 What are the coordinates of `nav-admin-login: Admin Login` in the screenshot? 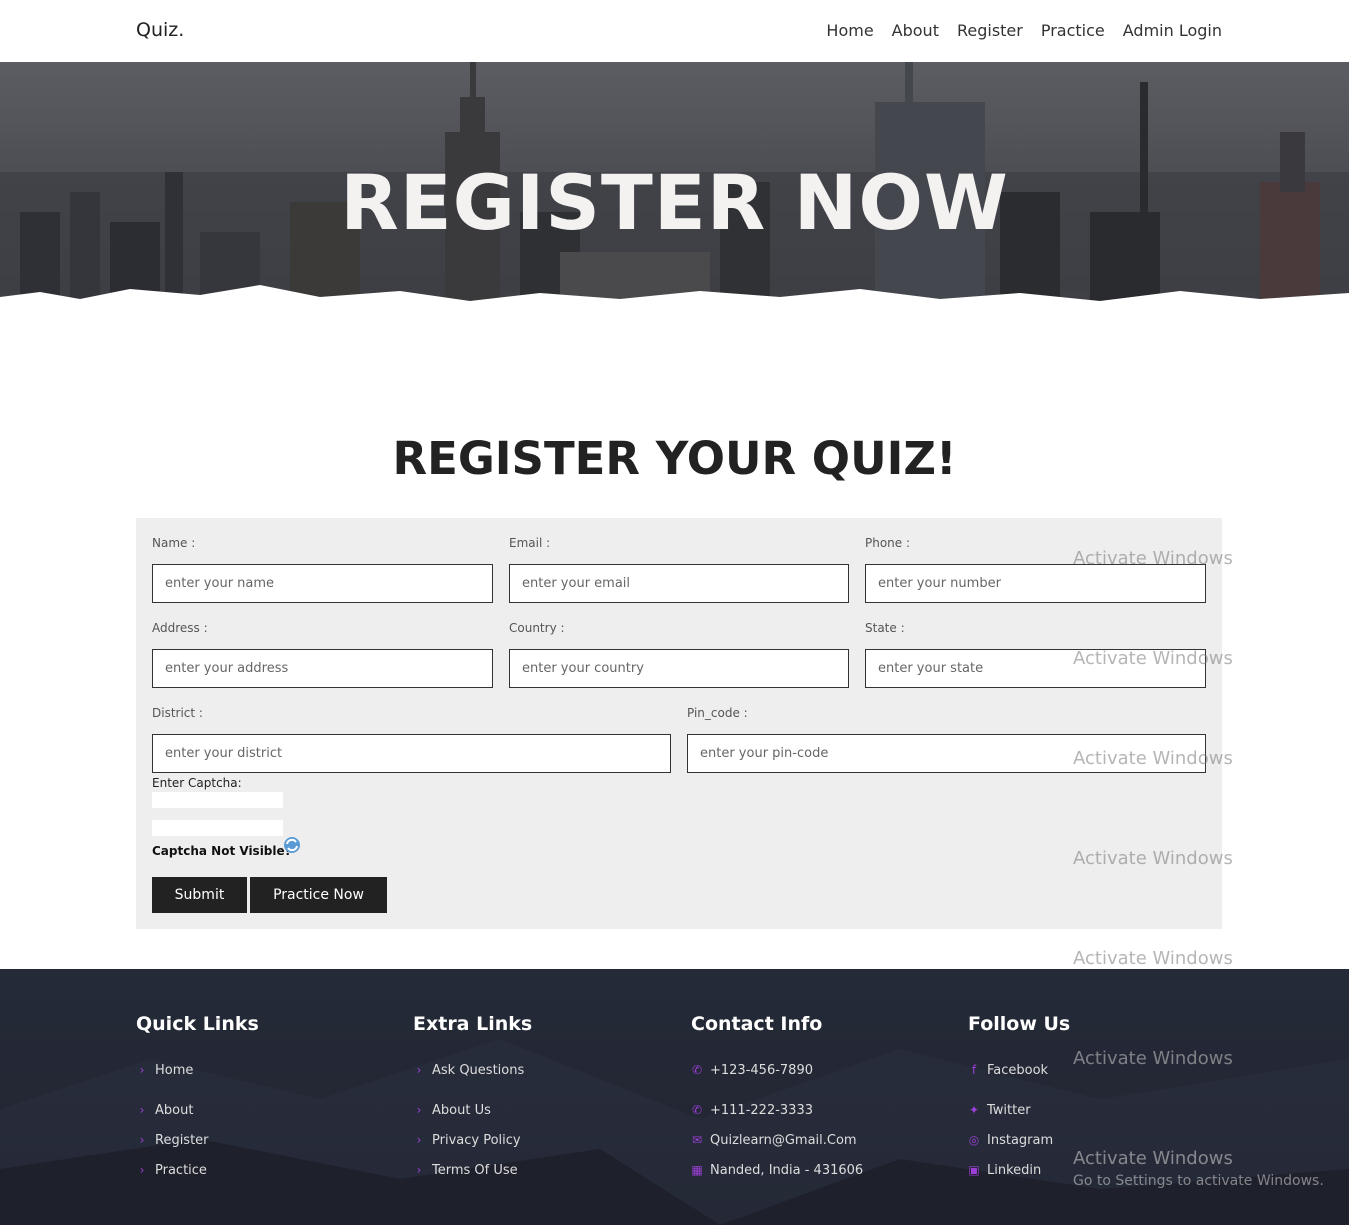 It's located at (1172, 30).